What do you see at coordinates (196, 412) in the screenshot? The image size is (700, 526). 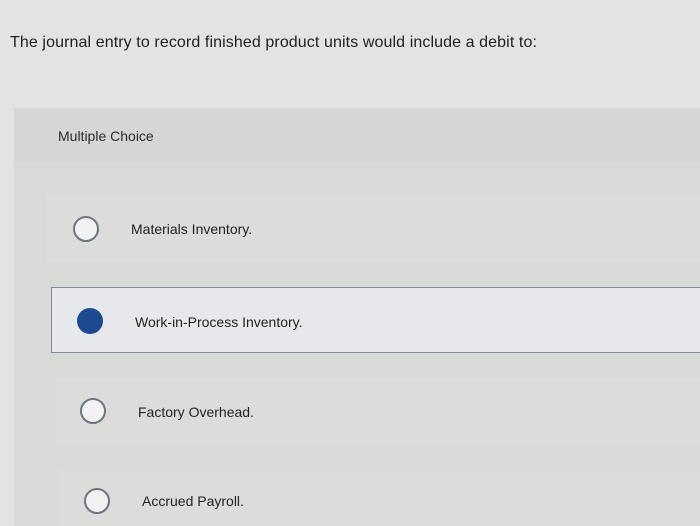 I see `choice-label: Factory Overhead.` at bounding box center [196, 412].